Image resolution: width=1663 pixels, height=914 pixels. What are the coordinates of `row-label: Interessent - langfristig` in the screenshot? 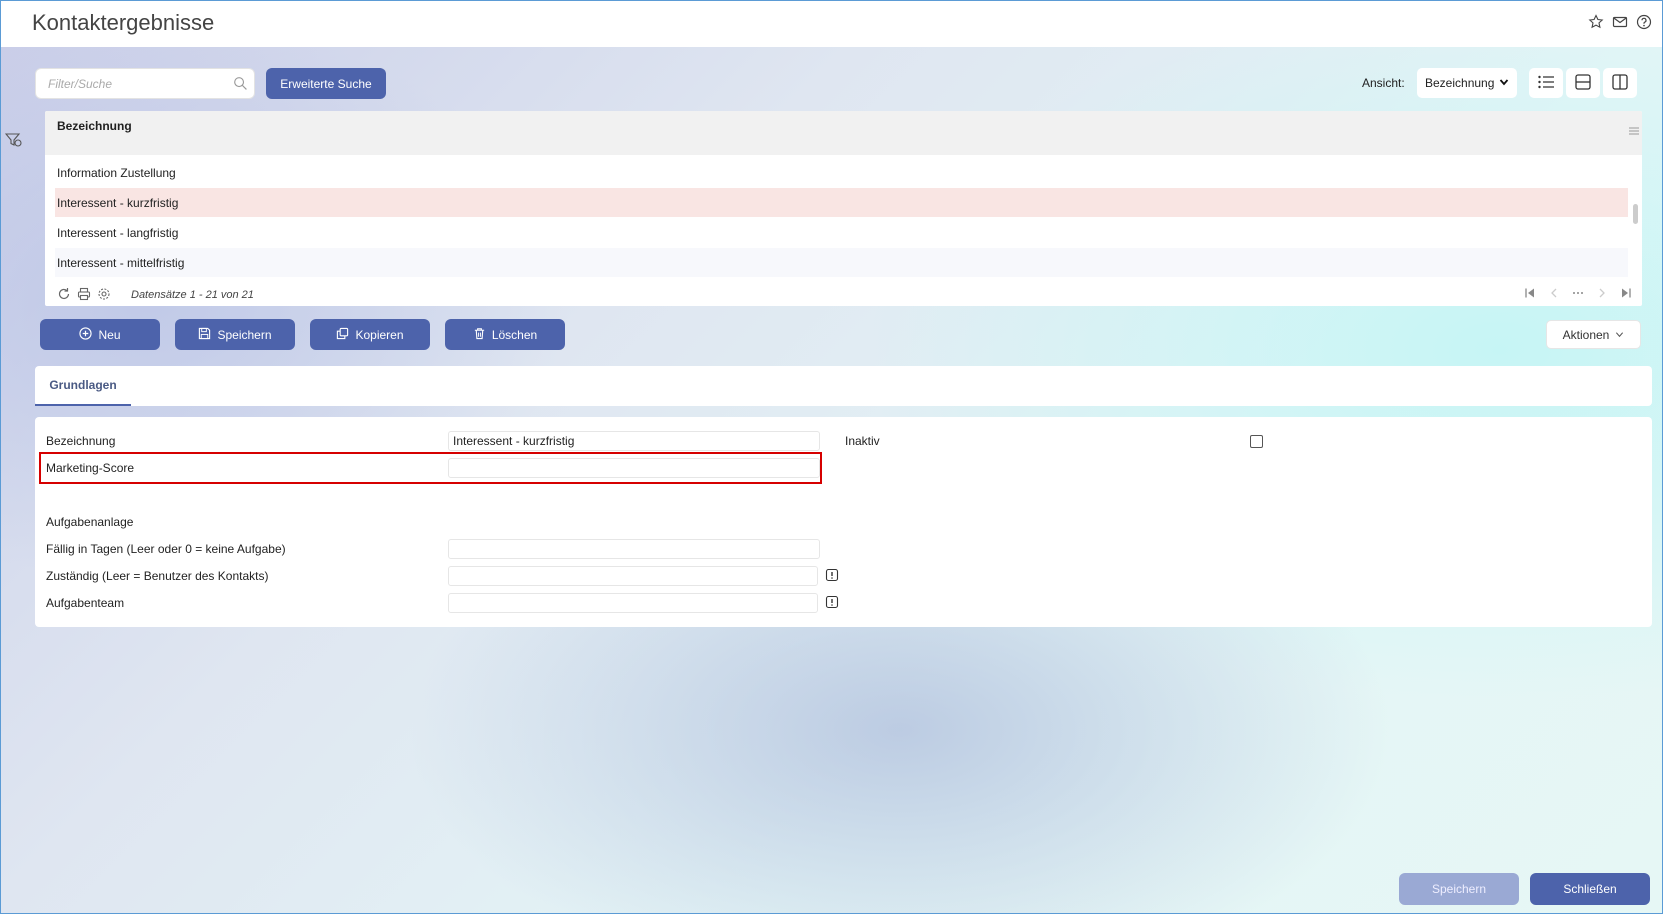 It's located at (118, 232).